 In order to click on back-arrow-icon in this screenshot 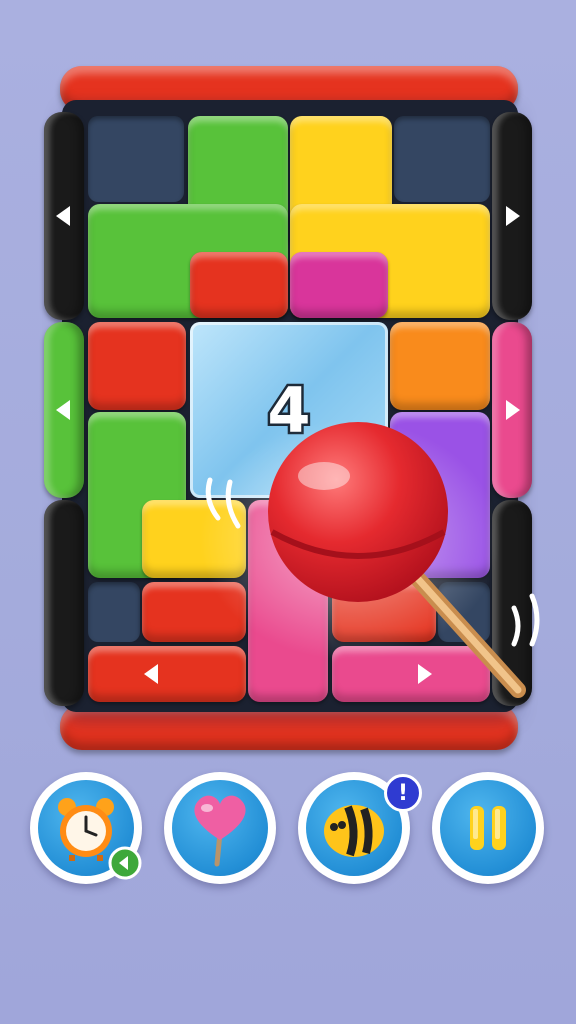, I will do `click(125, 863)`.